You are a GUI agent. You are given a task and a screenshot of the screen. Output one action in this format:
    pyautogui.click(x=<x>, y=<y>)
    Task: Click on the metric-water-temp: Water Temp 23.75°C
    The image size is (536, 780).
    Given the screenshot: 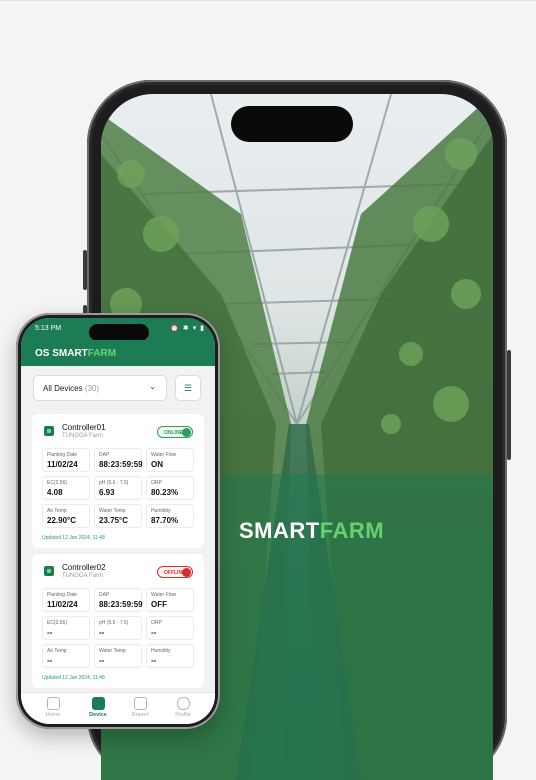 What is the action you would take?
    pyautogui.click(x=118, y=516)
    